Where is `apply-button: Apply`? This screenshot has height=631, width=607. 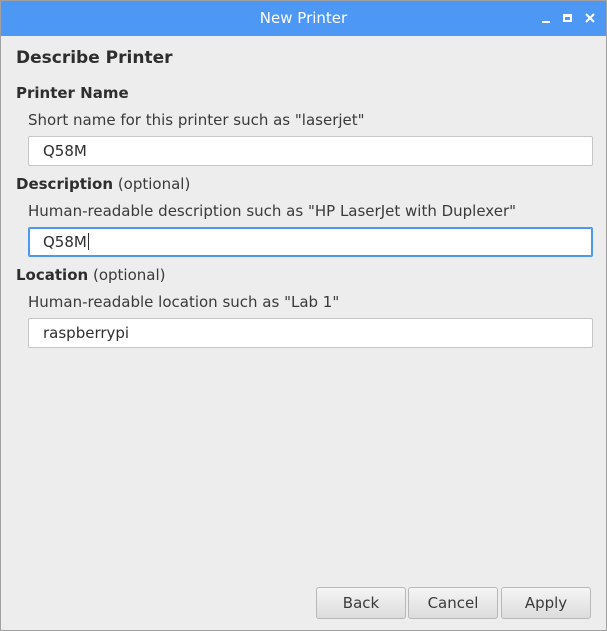 apply-button: Apply is located at coordinates (546, 603).